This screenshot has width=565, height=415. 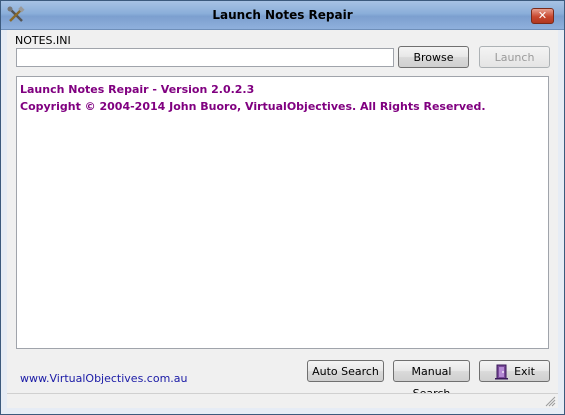 I want to click on version-line: Launch Notes Repair - Version 2.0.2.3, so click(x=137, y=89).